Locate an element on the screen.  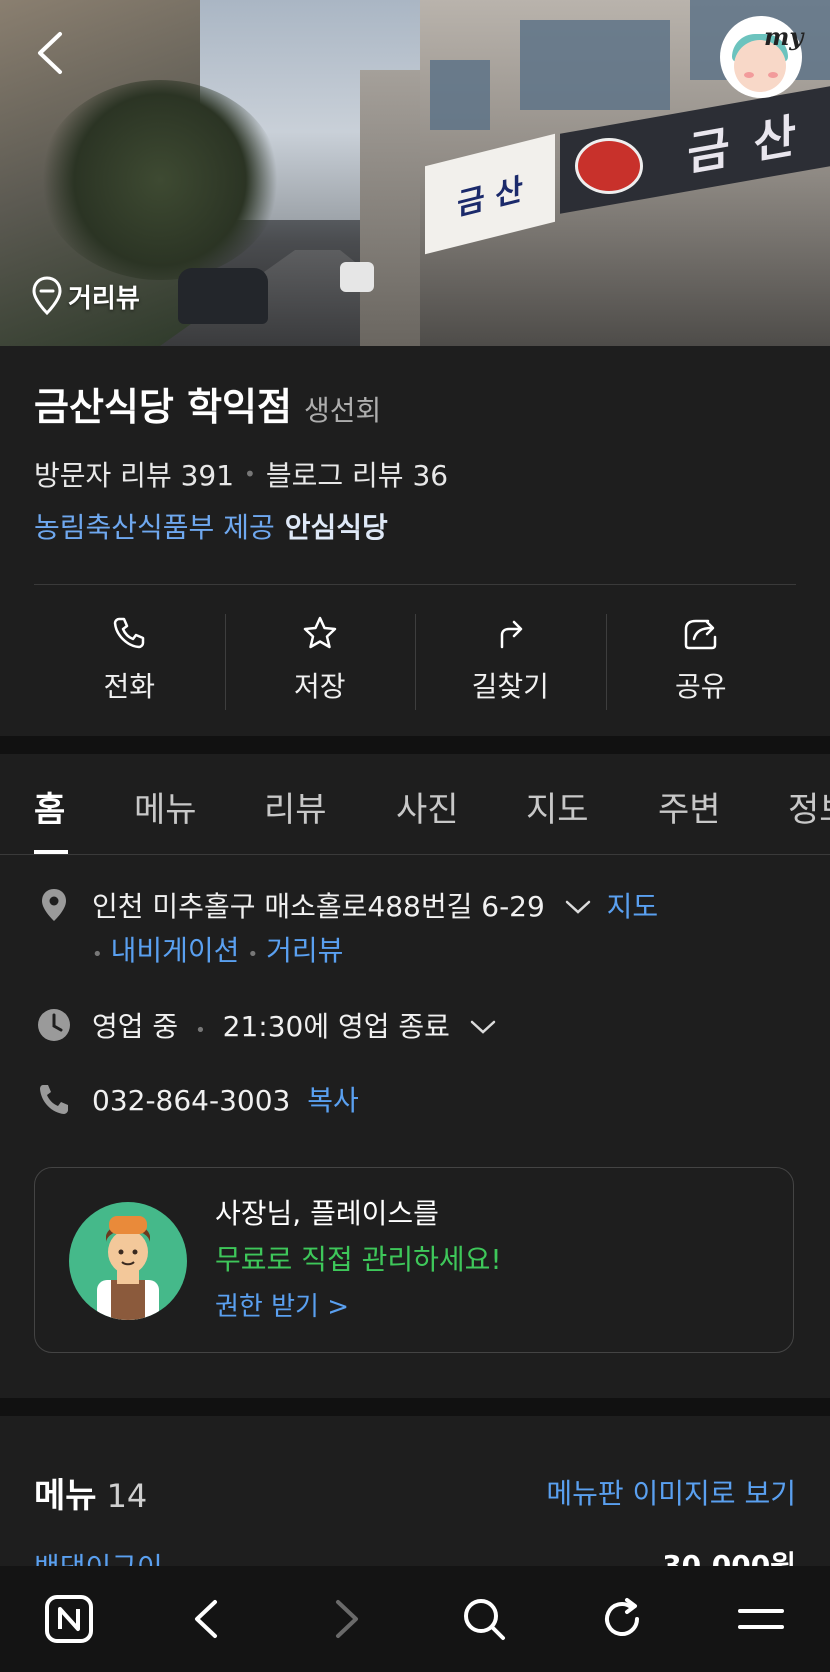
browser-toolbar is located at coordinates (415, 1619).